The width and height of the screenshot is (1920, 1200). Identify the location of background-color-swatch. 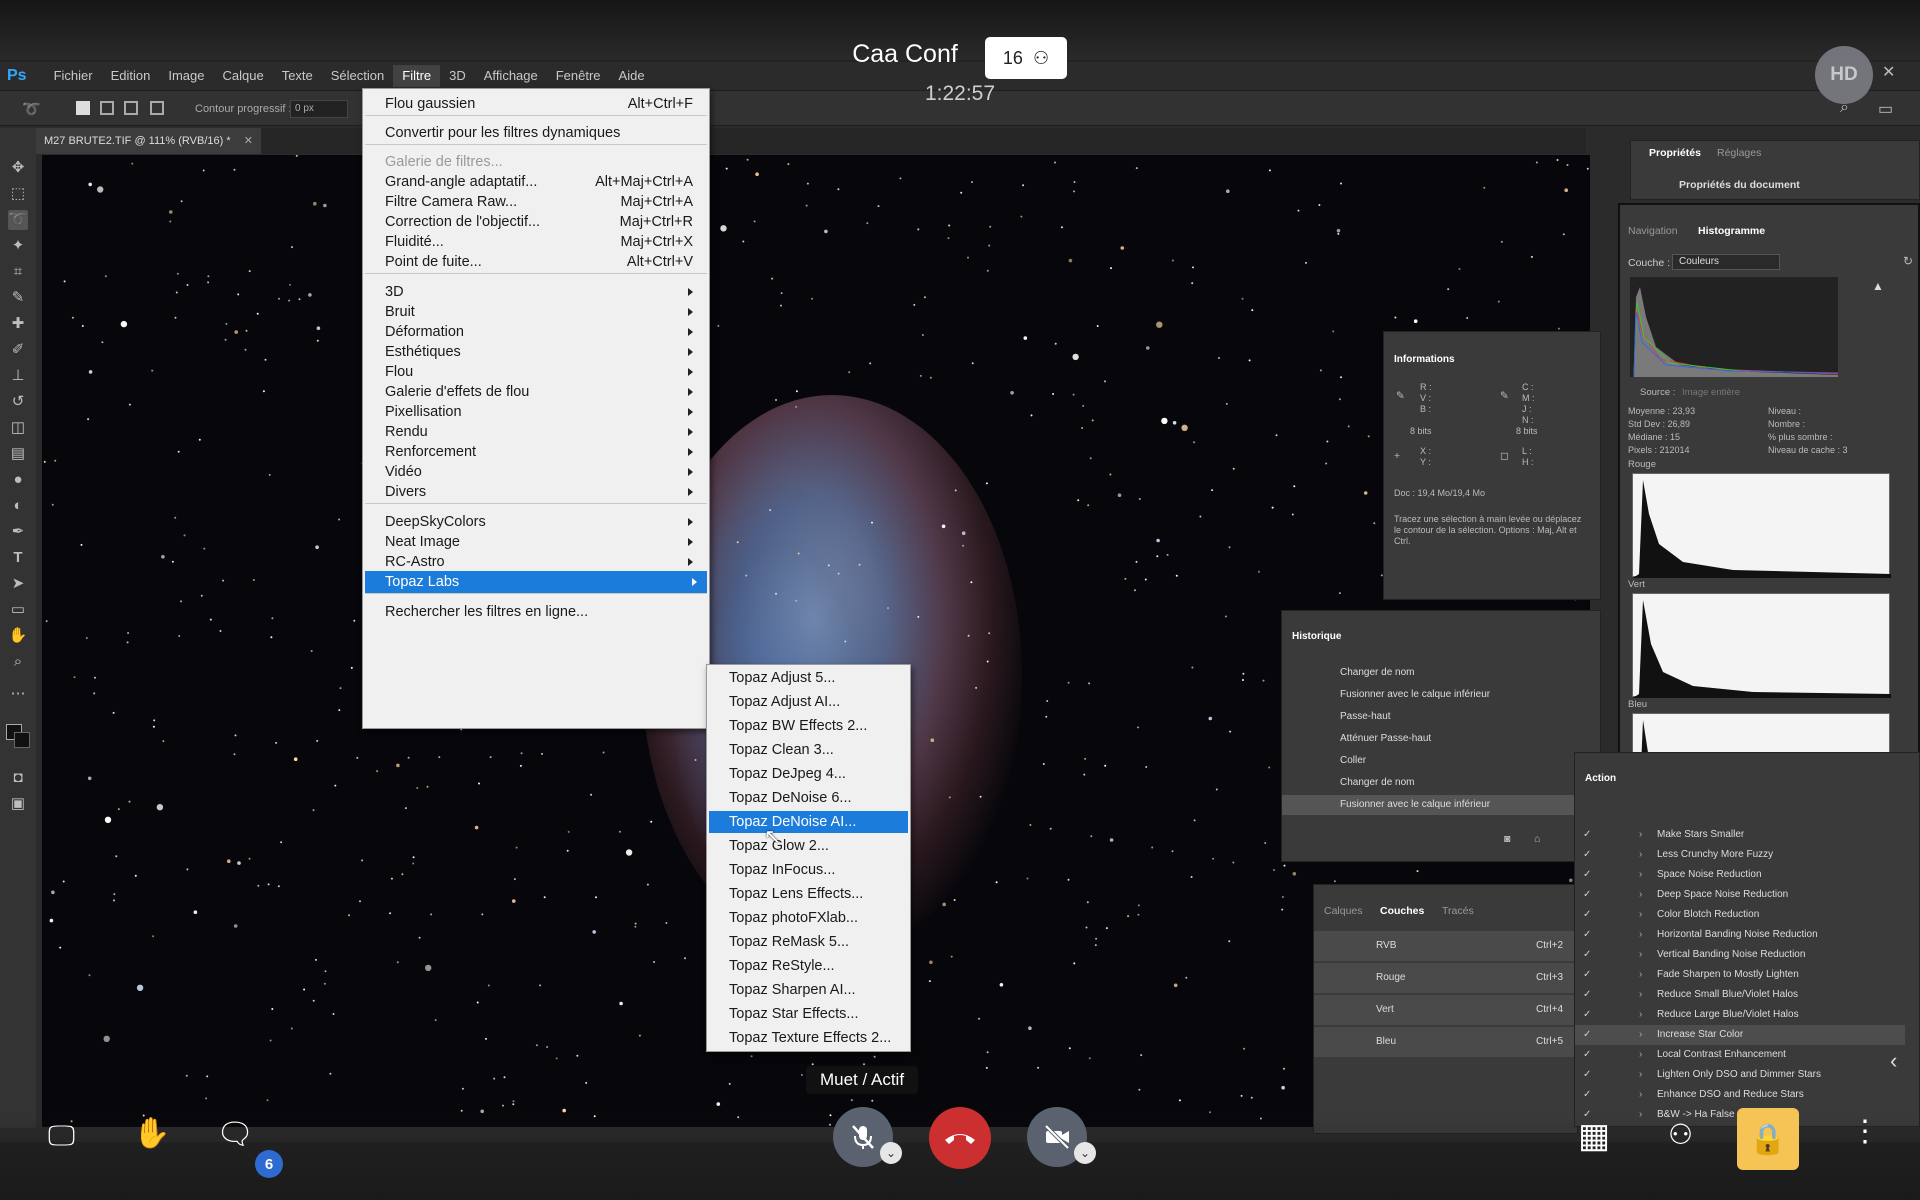
(22, 740).